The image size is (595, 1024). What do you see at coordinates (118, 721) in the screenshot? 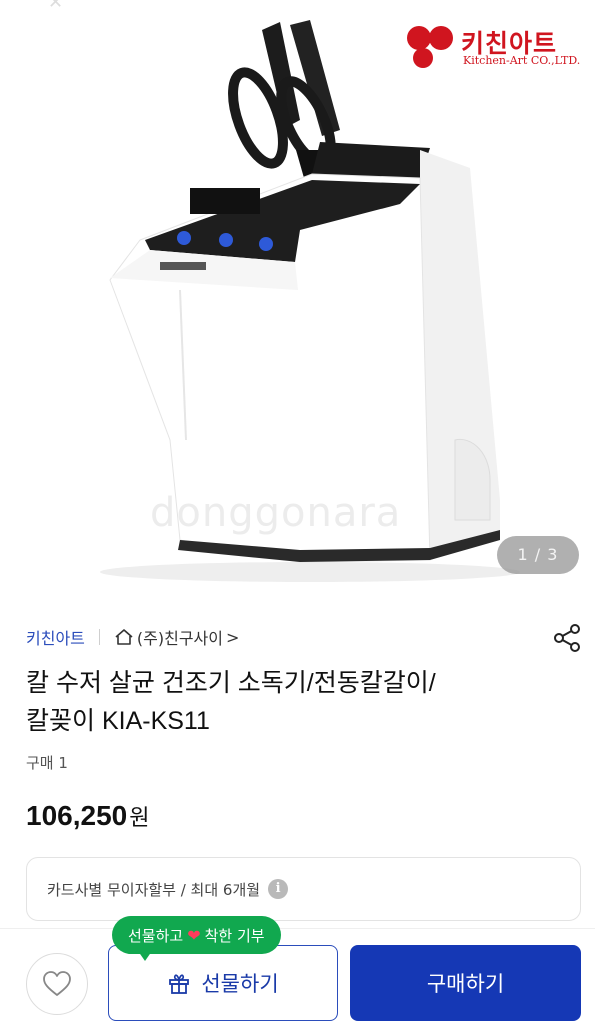
I see `product-title-line2: 칼꽂이 KIA-KS11` at bounding box center [118, 721].